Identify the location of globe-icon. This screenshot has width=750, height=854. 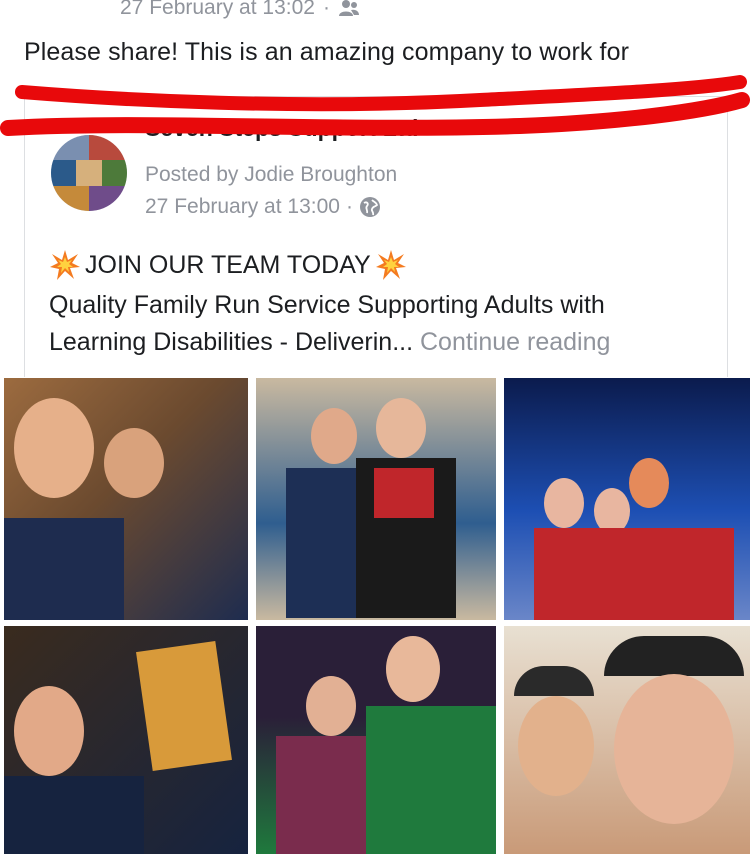
(369, 207).